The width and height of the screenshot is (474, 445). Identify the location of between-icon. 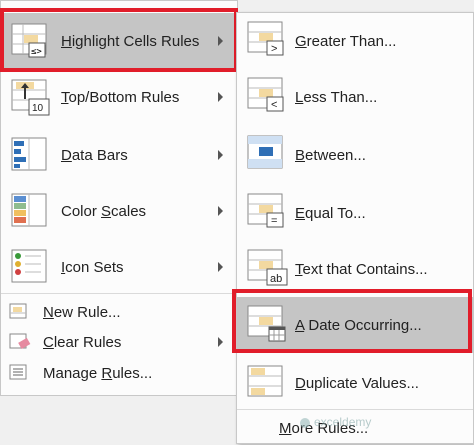
(265, 152).